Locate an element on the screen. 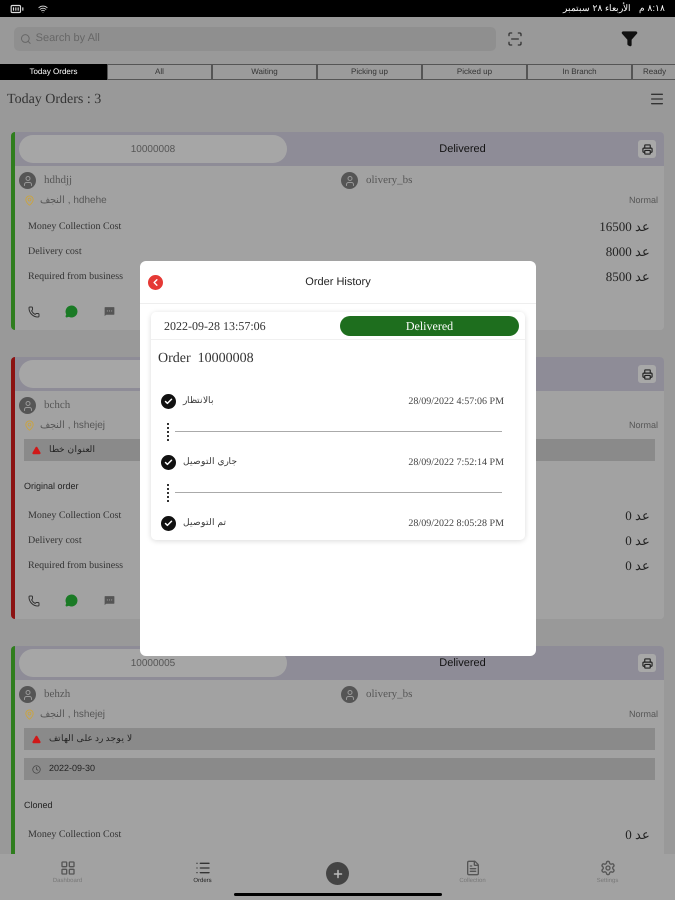  orders-heading: Today Orders : 3 is located at coordinates (54, 99).